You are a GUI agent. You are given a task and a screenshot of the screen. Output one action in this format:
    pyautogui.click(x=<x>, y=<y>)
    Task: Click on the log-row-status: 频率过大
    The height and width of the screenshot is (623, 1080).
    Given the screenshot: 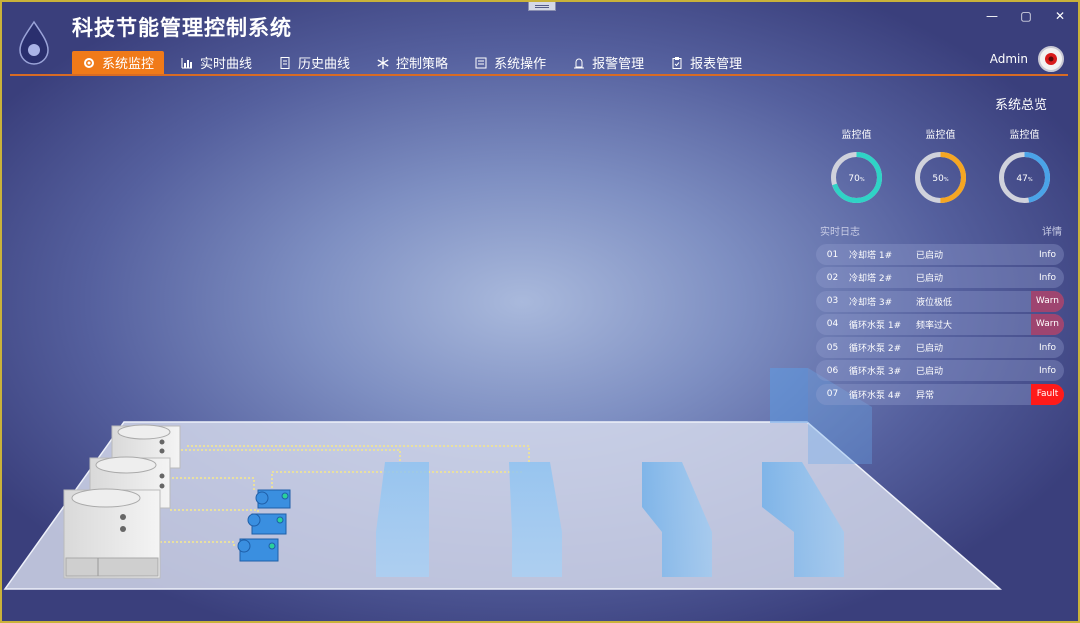 What is the action you would take?
    pyautogui.click(x=934, y=325)
    